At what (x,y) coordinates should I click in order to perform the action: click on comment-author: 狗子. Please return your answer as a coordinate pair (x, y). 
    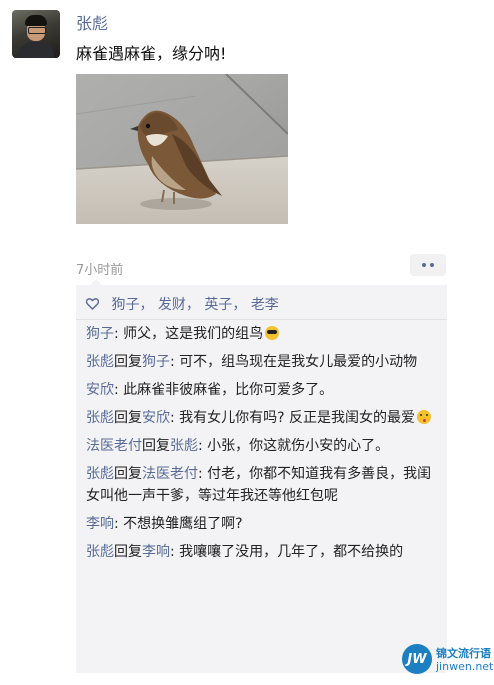
    Looking at the image, I should click on (100, 334).